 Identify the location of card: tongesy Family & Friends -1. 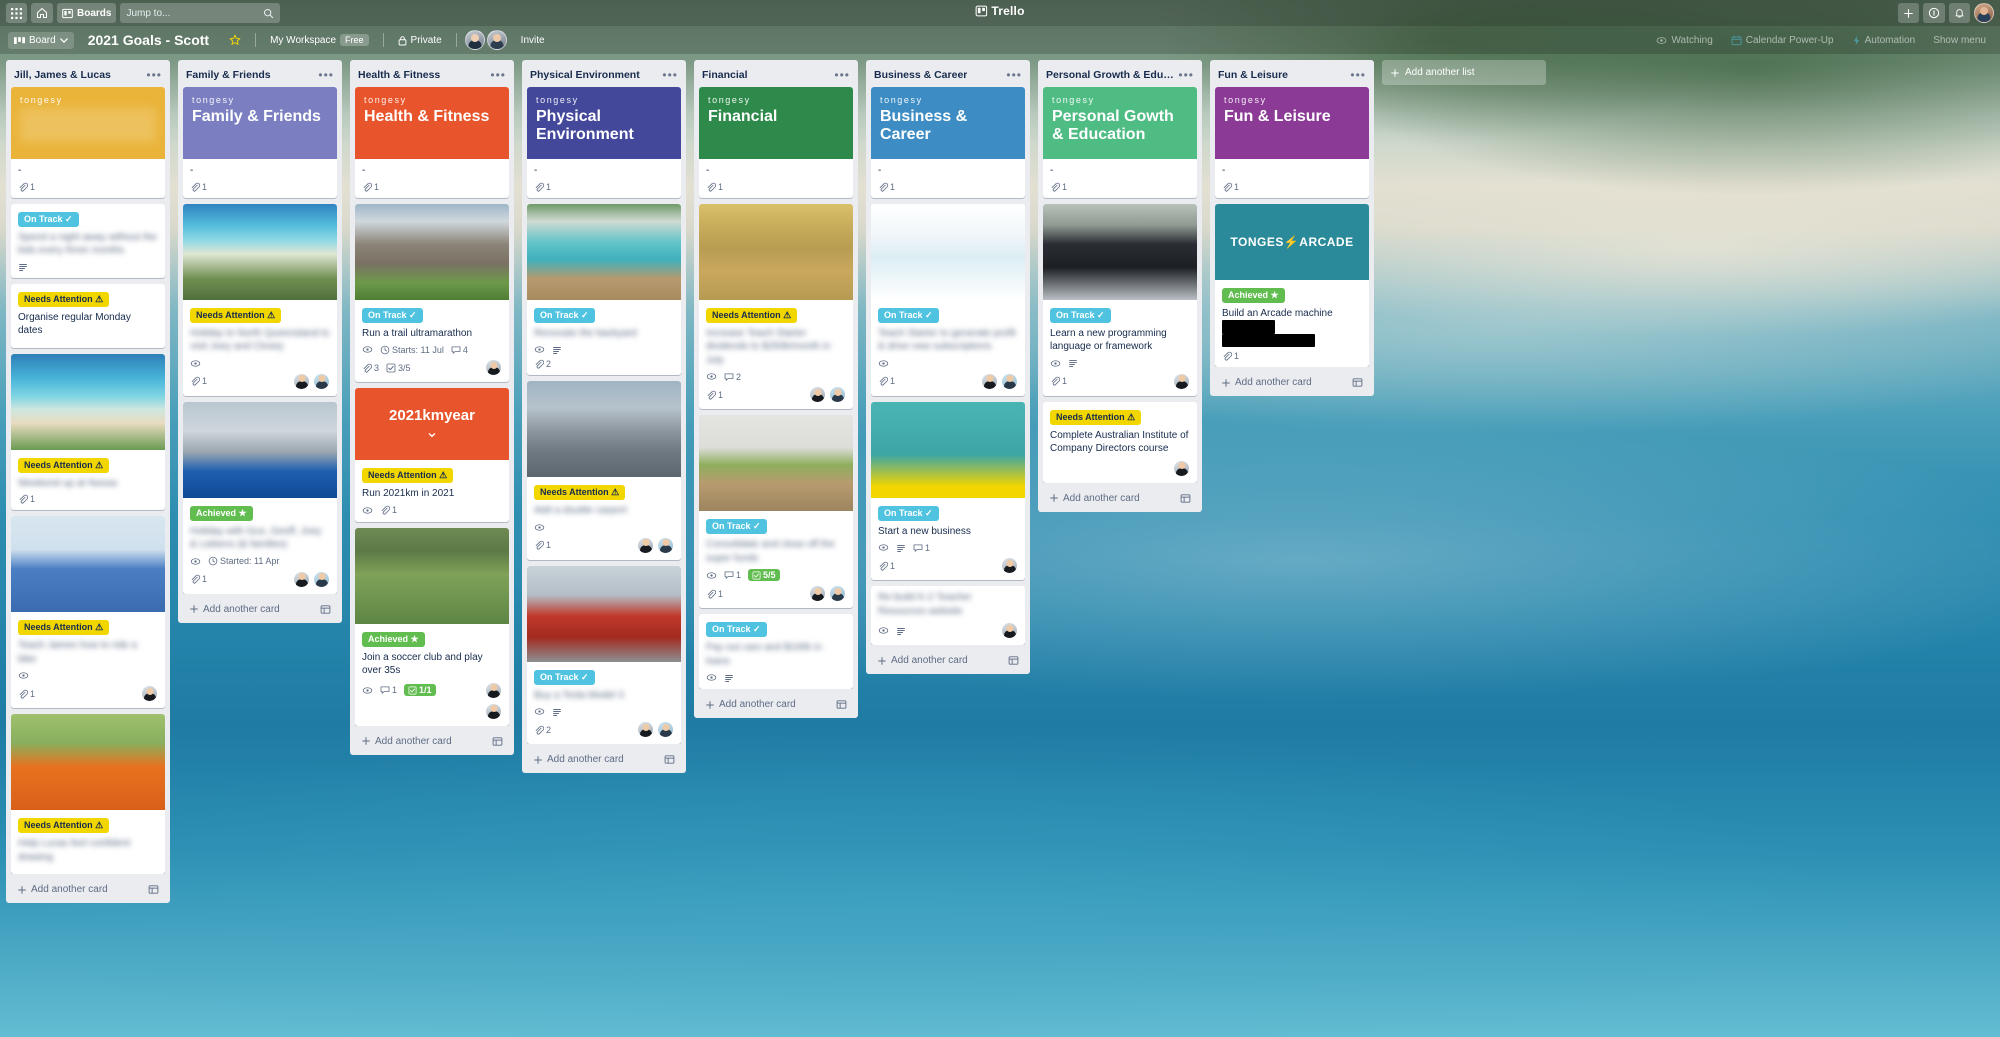
(260, 142).